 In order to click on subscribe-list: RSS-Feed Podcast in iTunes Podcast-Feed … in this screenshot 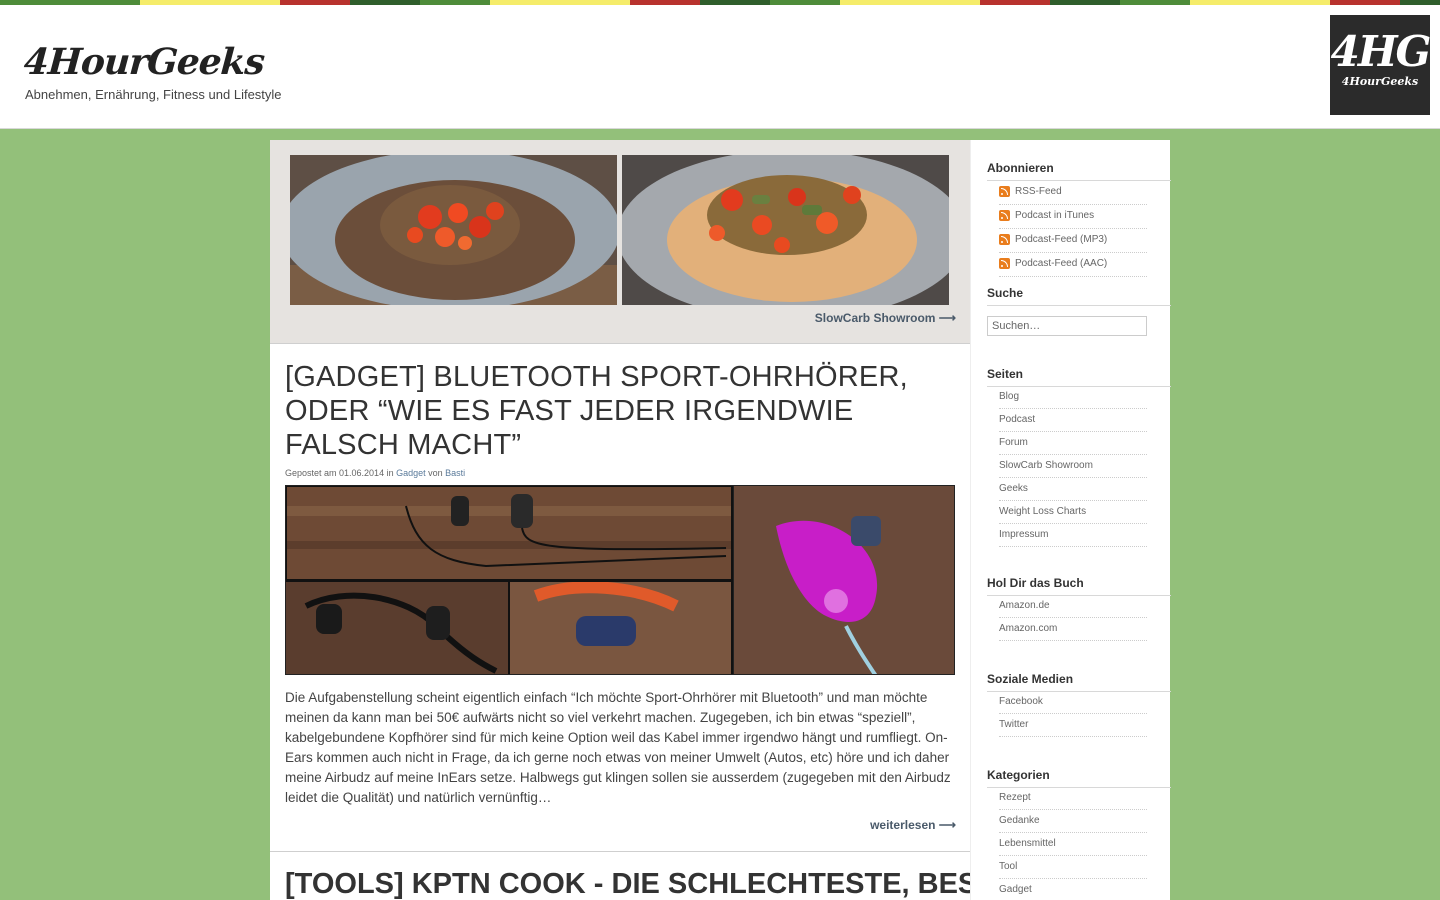, I will do `click(1073, 229)`.